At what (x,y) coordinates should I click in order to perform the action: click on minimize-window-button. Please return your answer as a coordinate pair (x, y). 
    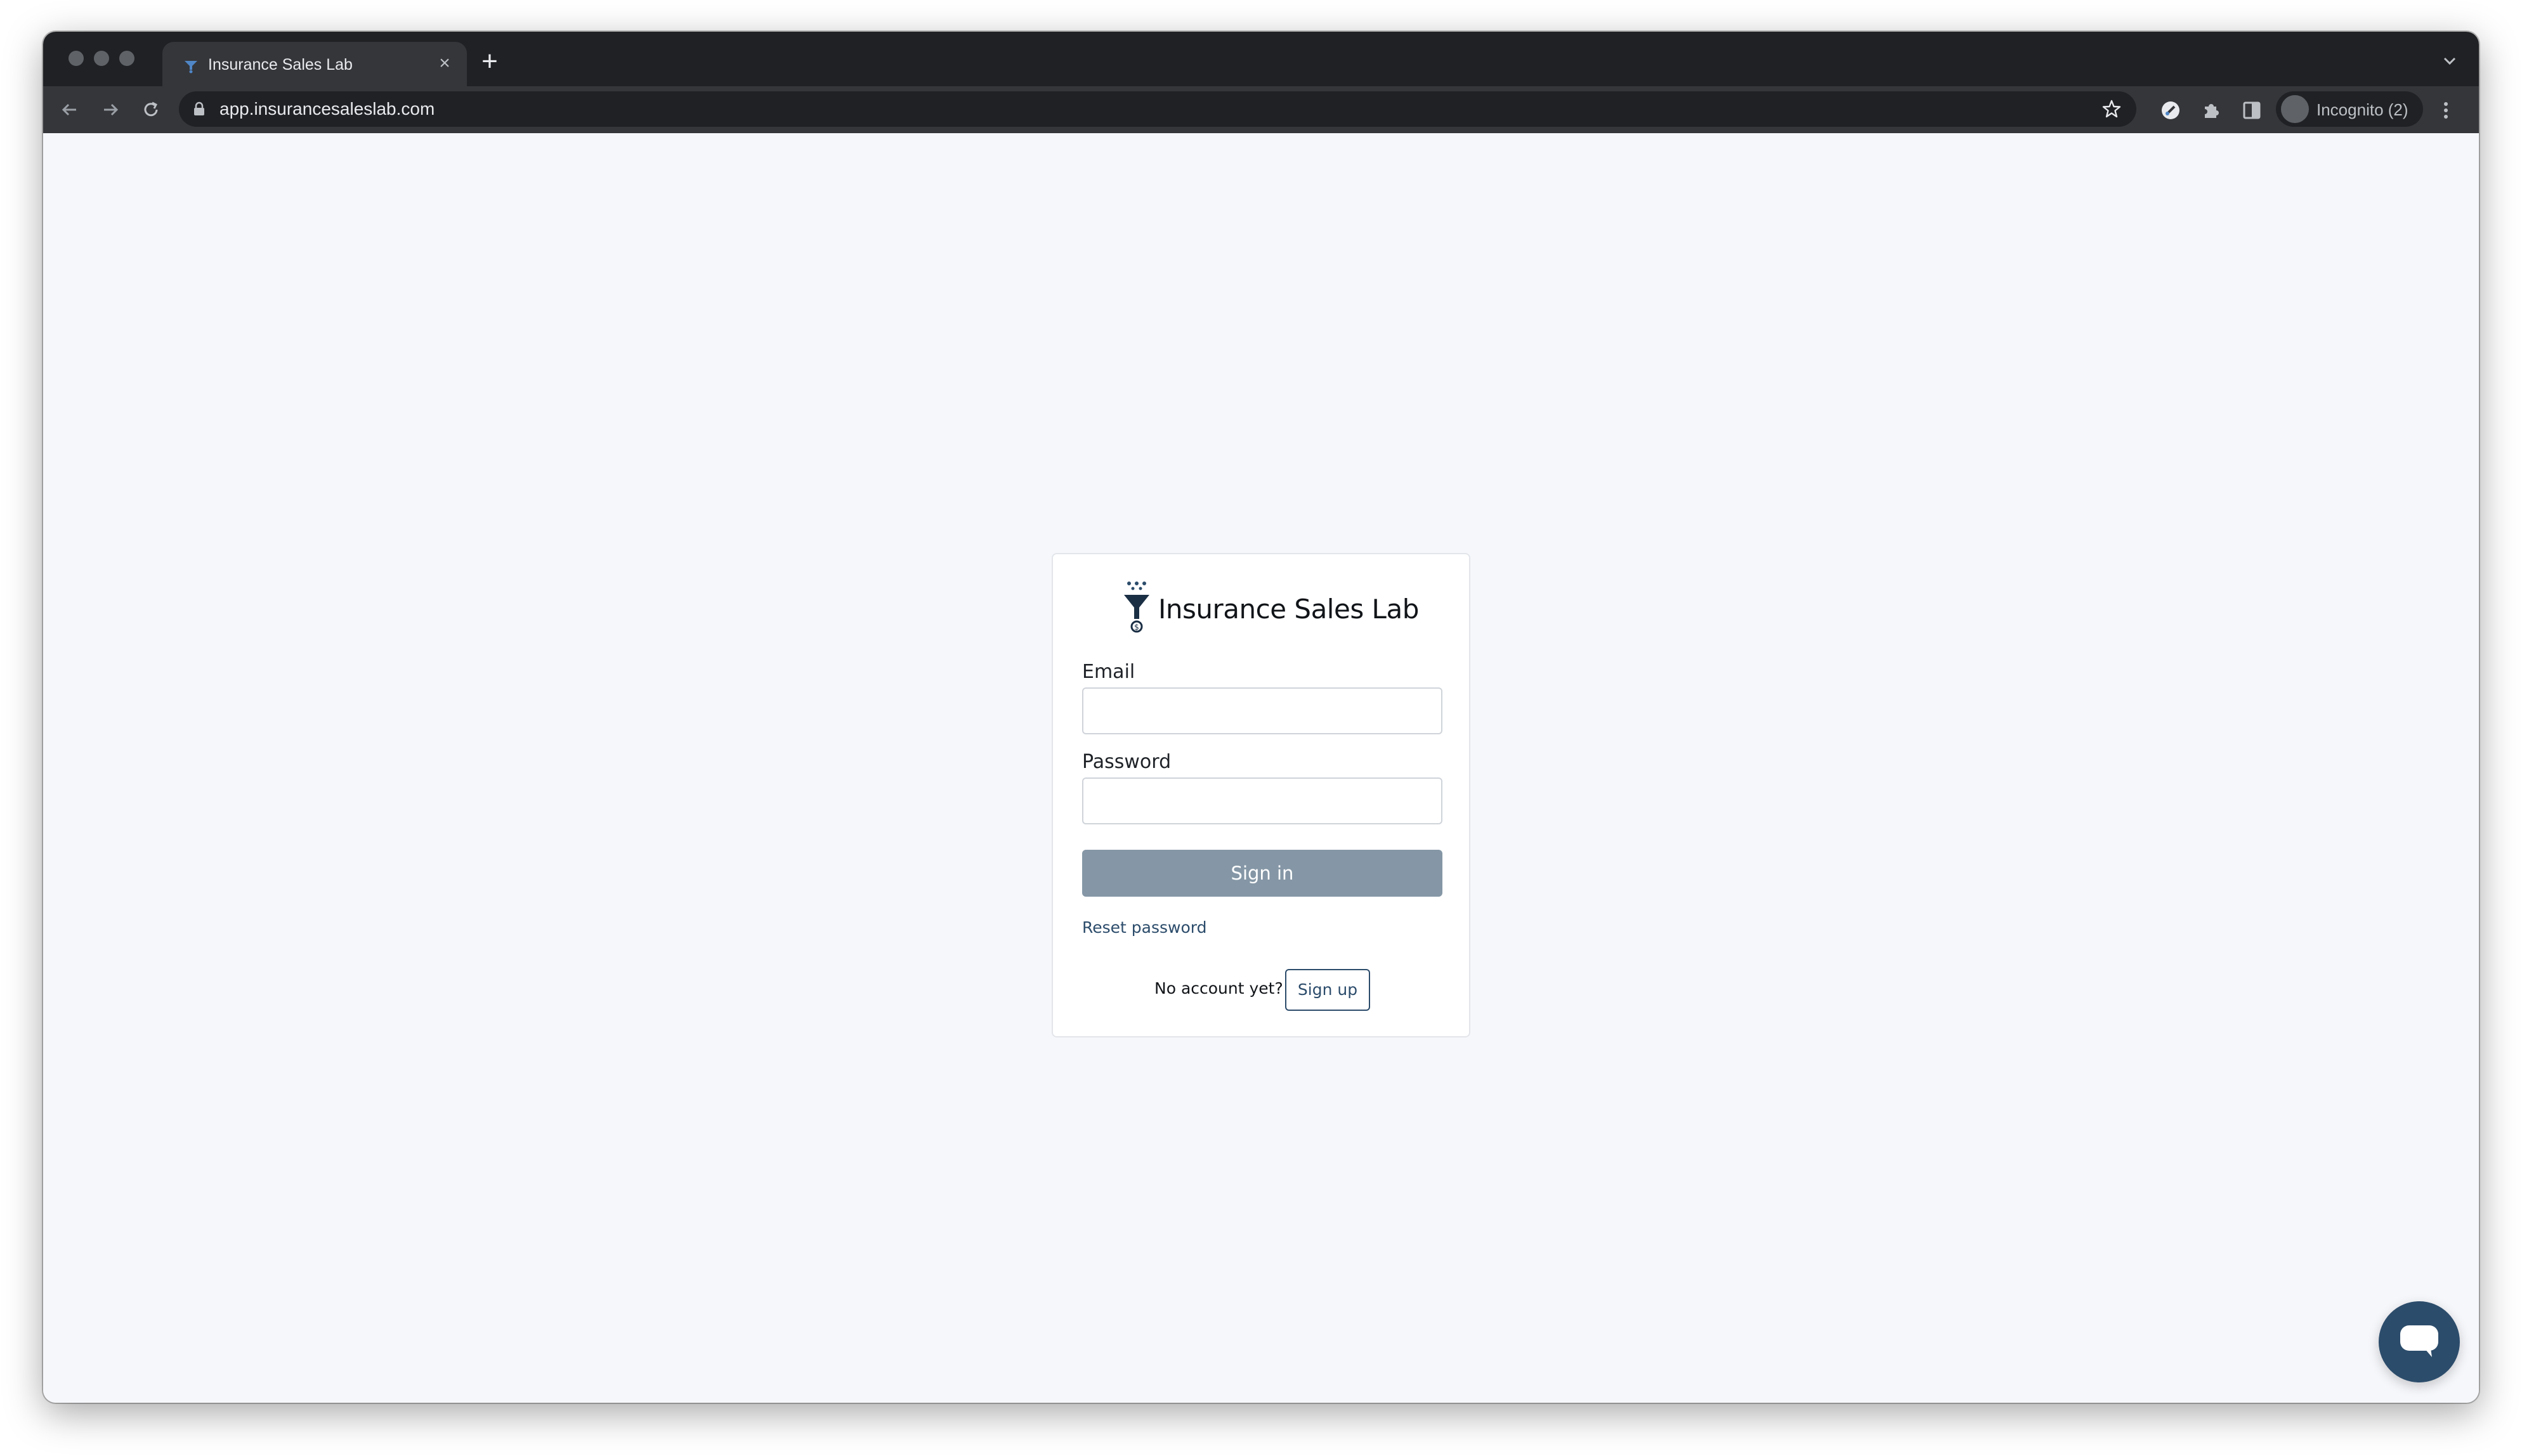
    Looking at the image, I should click on (101, 58).